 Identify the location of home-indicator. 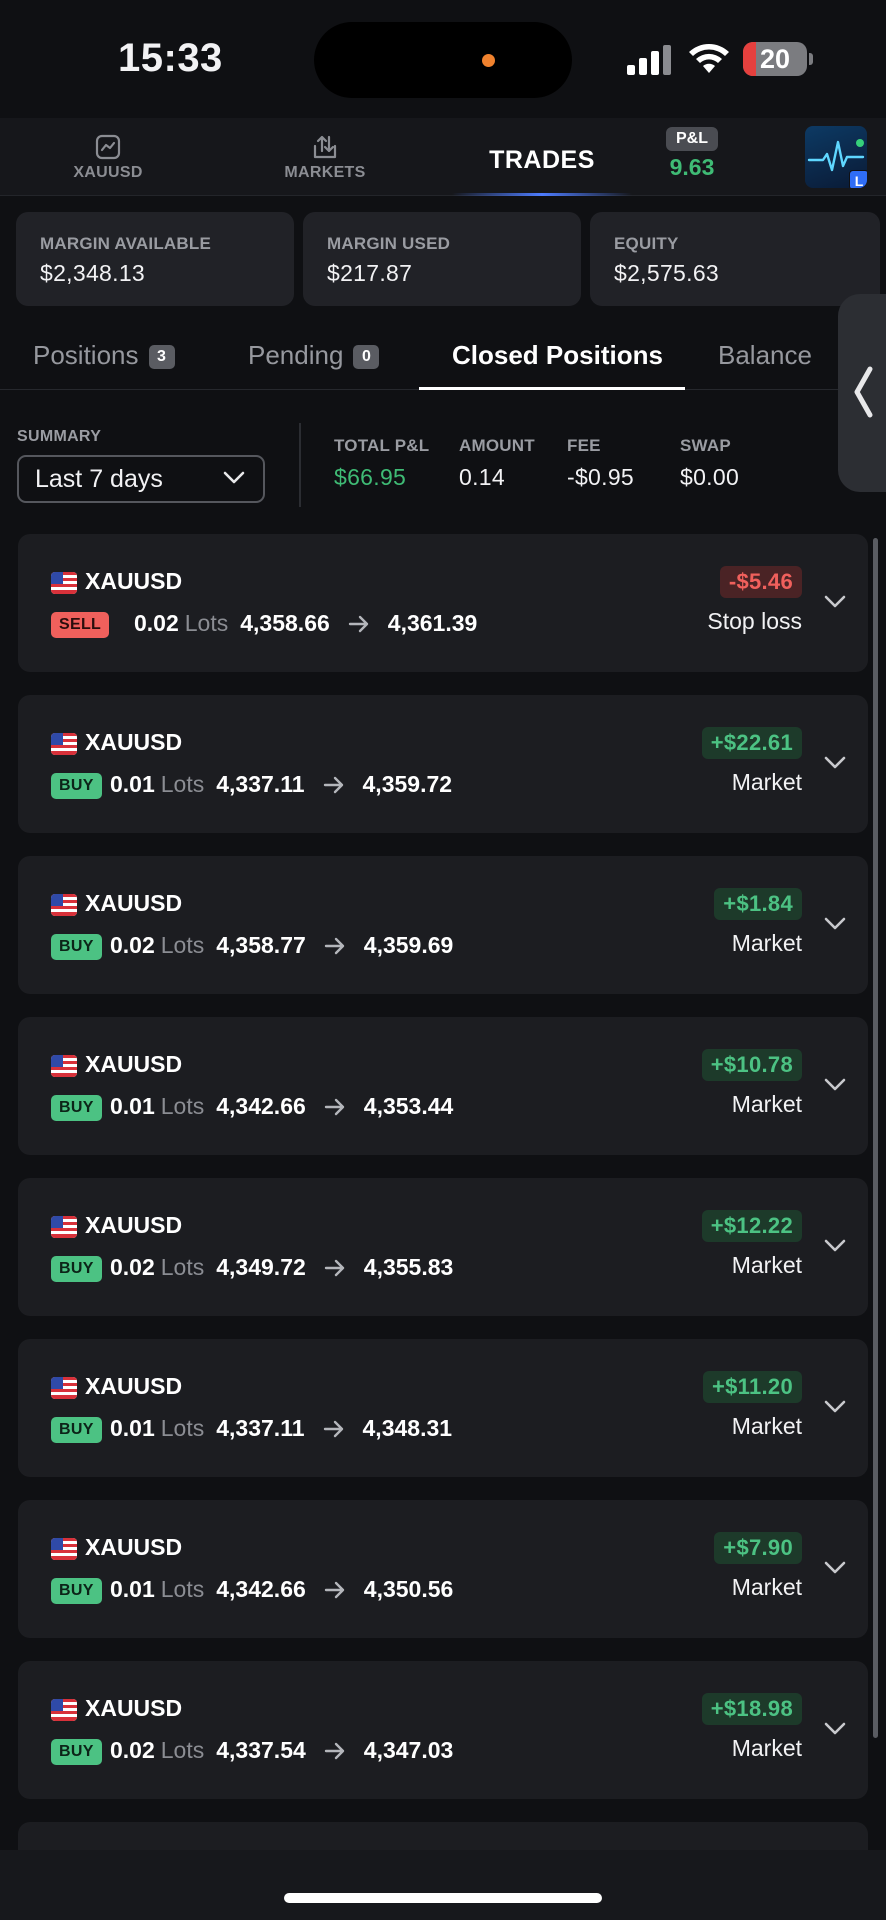
(443, 1898).